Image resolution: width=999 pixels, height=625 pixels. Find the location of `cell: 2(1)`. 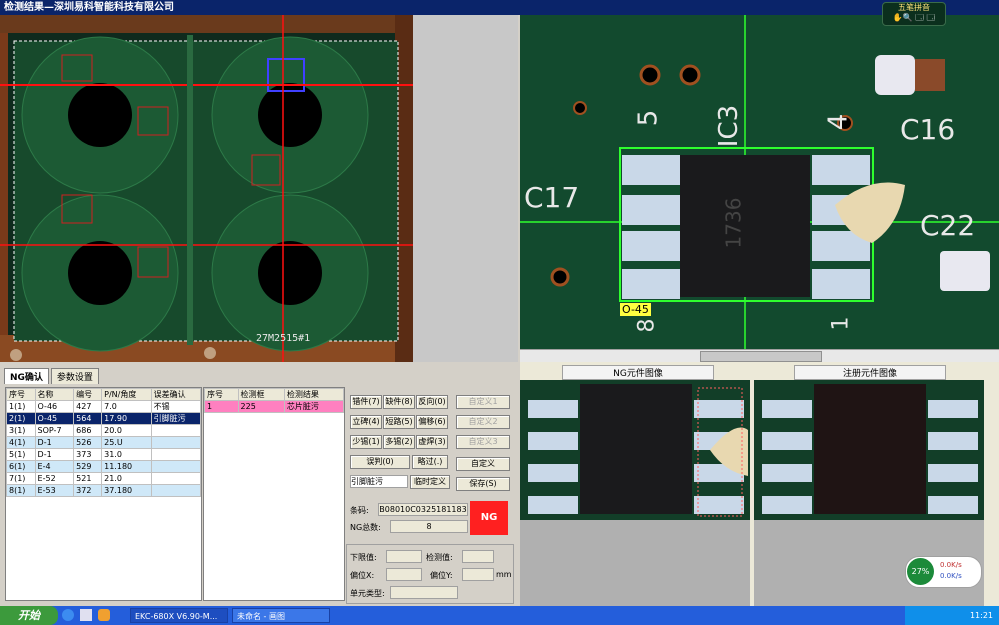

cell: 2(1) is located at coordinates (21, 418).